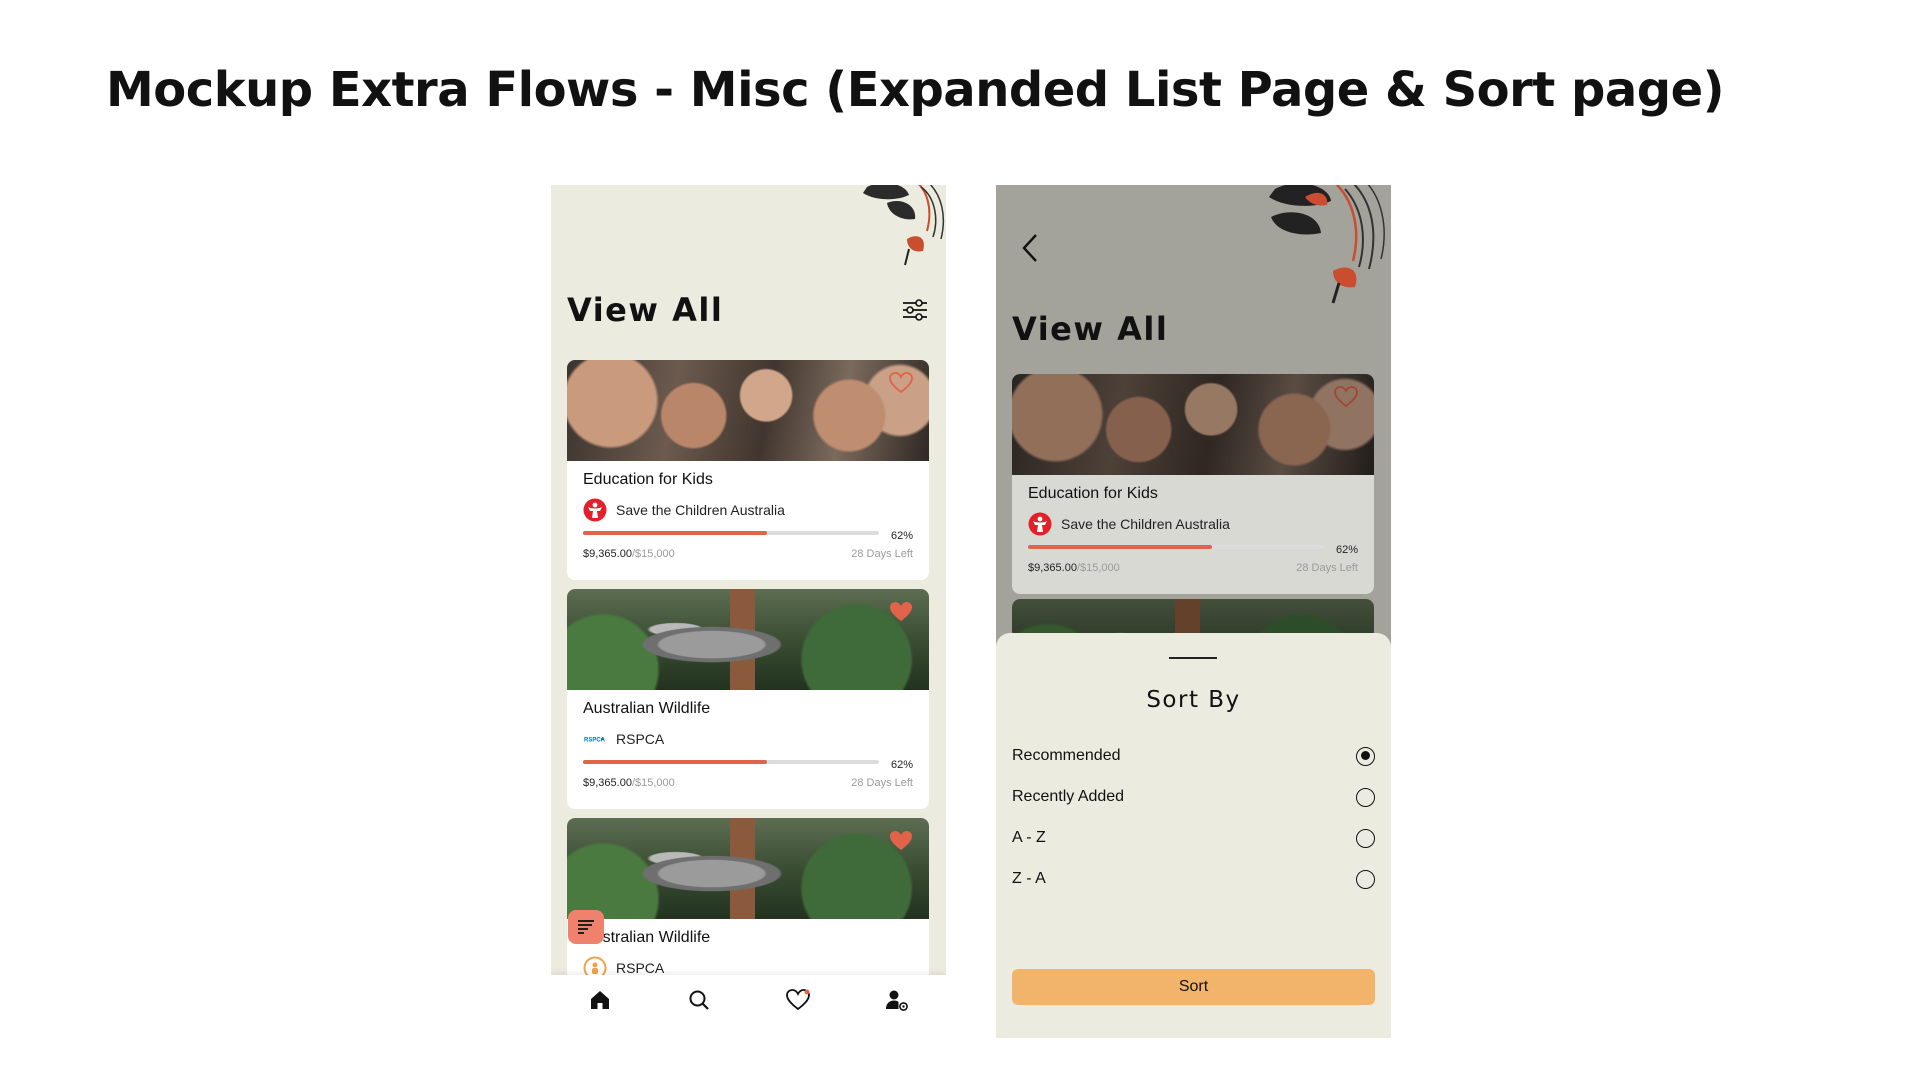 The image size is (1920, 1080). Describe the element at coordinates (1030, 248) in the screenshot. I see `back-chevron-icon` at that location.